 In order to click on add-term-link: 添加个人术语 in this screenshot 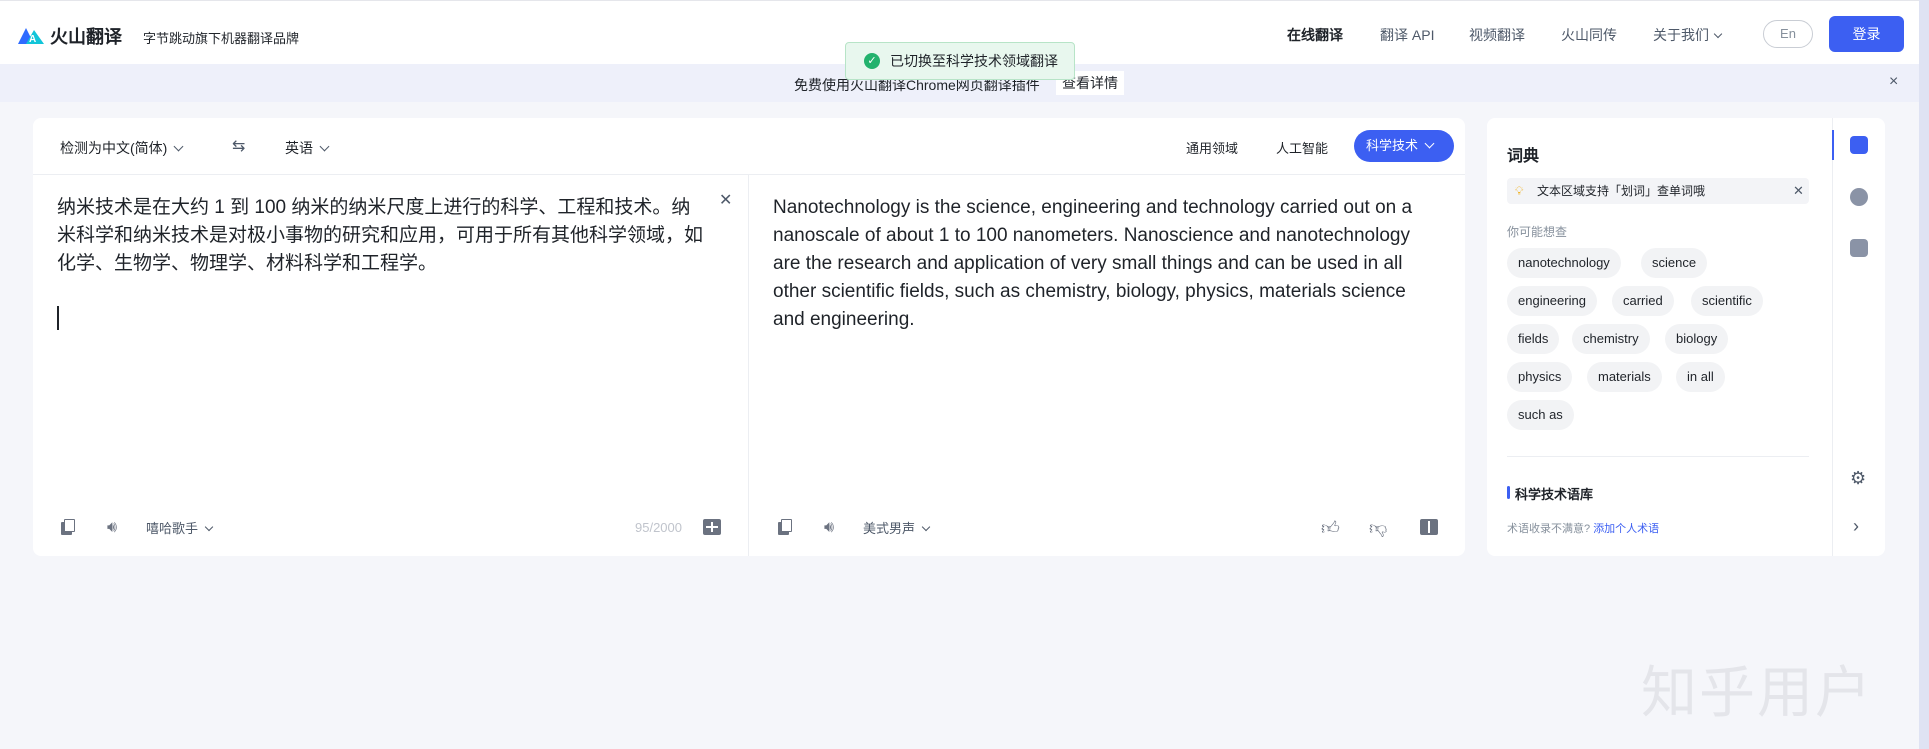, I will do `click(1626, 529)`.